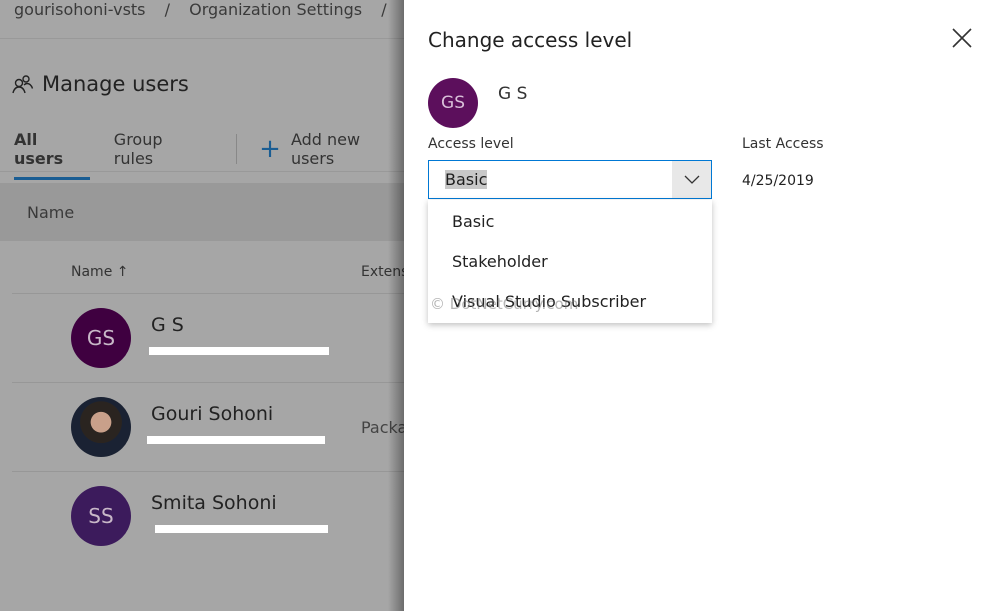 This screenshot has height=611, width=1007. I want to click on table-row: GS G S, so click(208, 337).